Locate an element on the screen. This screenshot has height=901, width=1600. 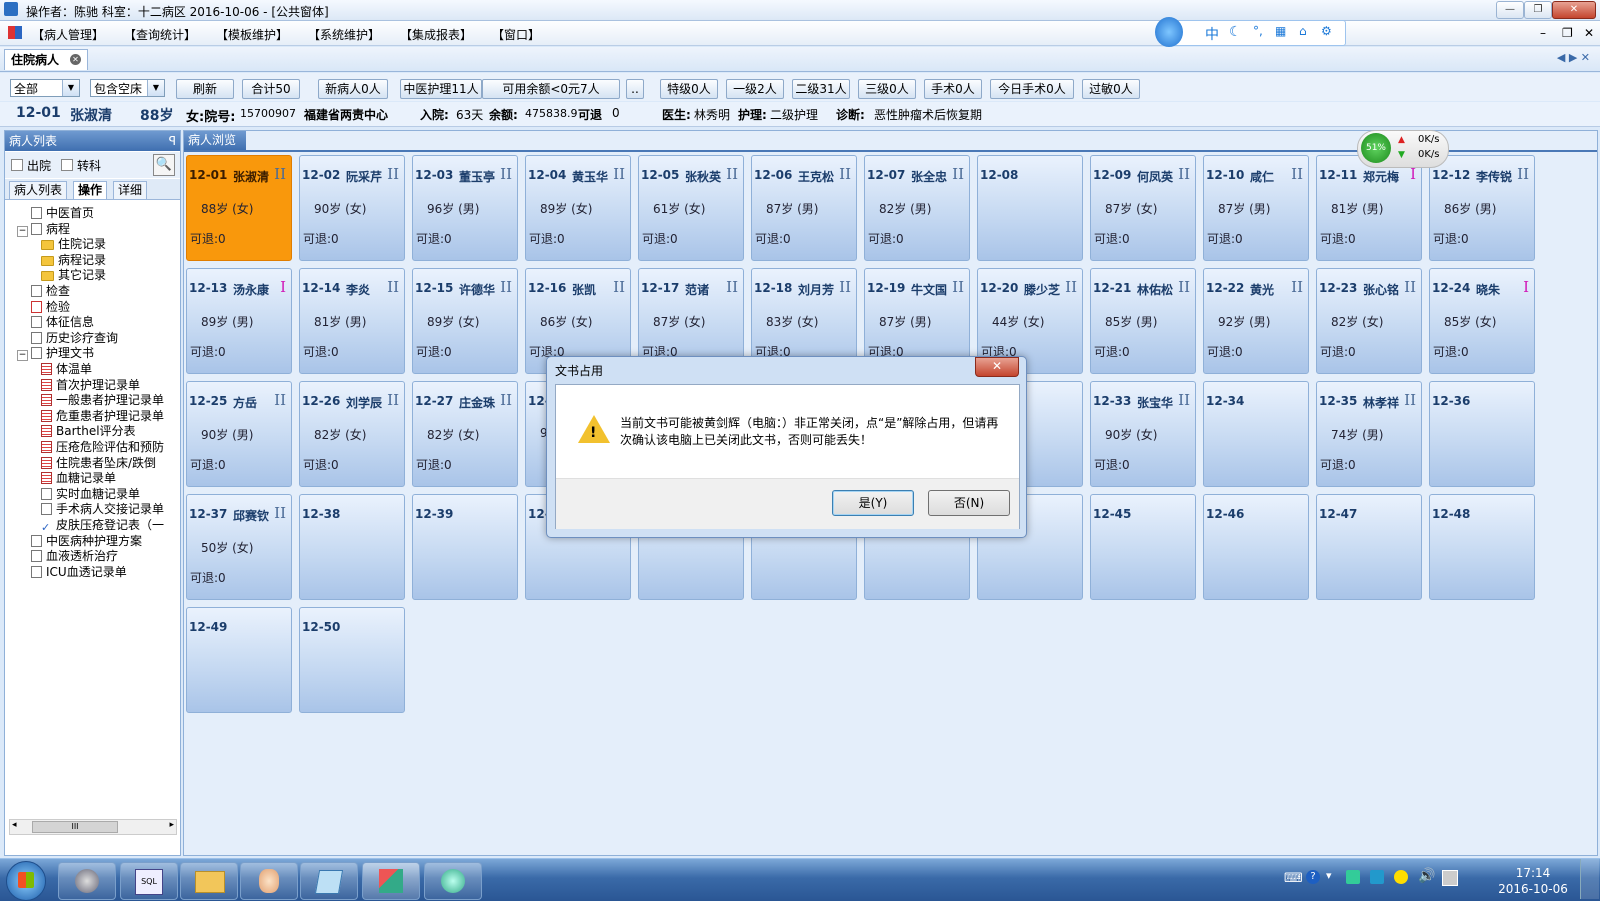
bed-card: 12-09 何凤英 II 87岁 (女) 可退:0 is located at coordinates (1143, 208).